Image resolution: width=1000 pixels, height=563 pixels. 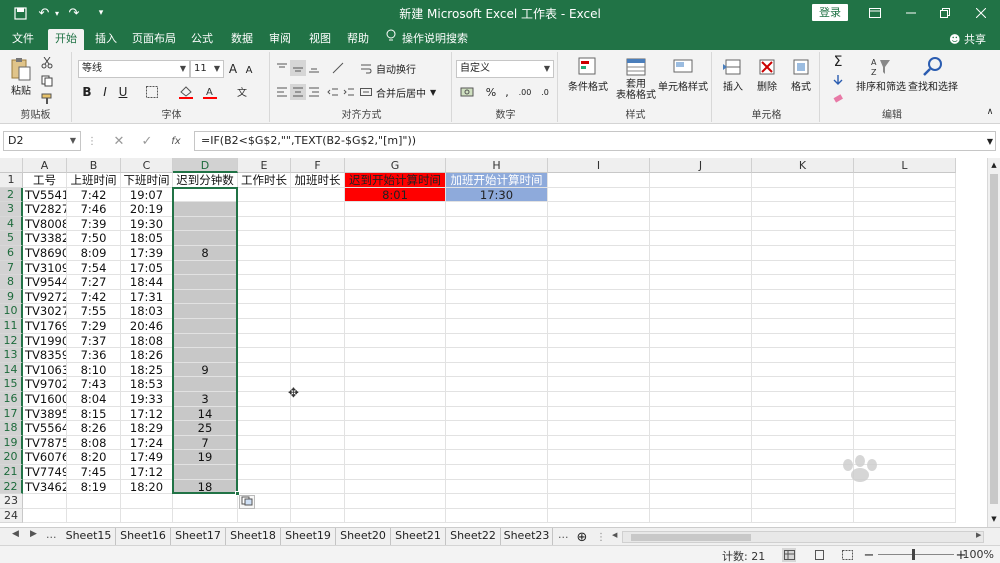 I want to click on row-header-7: 7, so click(x=11, y=268).